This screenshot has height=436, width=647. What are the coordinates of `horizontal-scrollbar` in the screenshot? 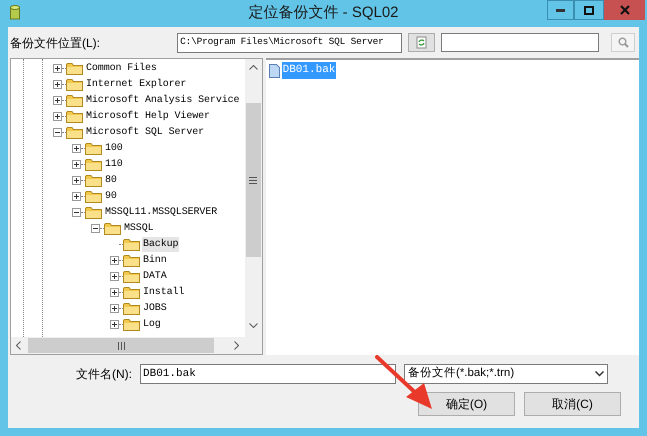 It's located at (136, 345).